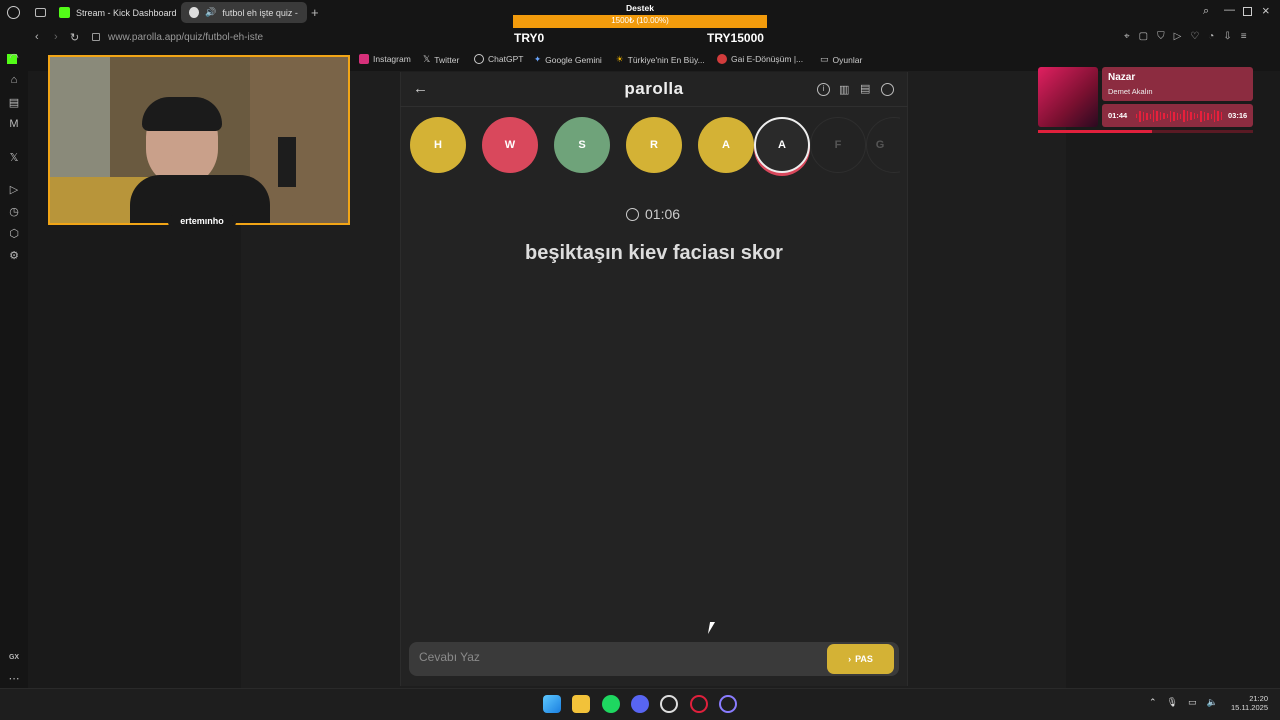 This screenshot has height=720, width=1280. Describe the element at coordinates (1192, 702) in the screenshot. I see `network-icon: ▭` at that location.